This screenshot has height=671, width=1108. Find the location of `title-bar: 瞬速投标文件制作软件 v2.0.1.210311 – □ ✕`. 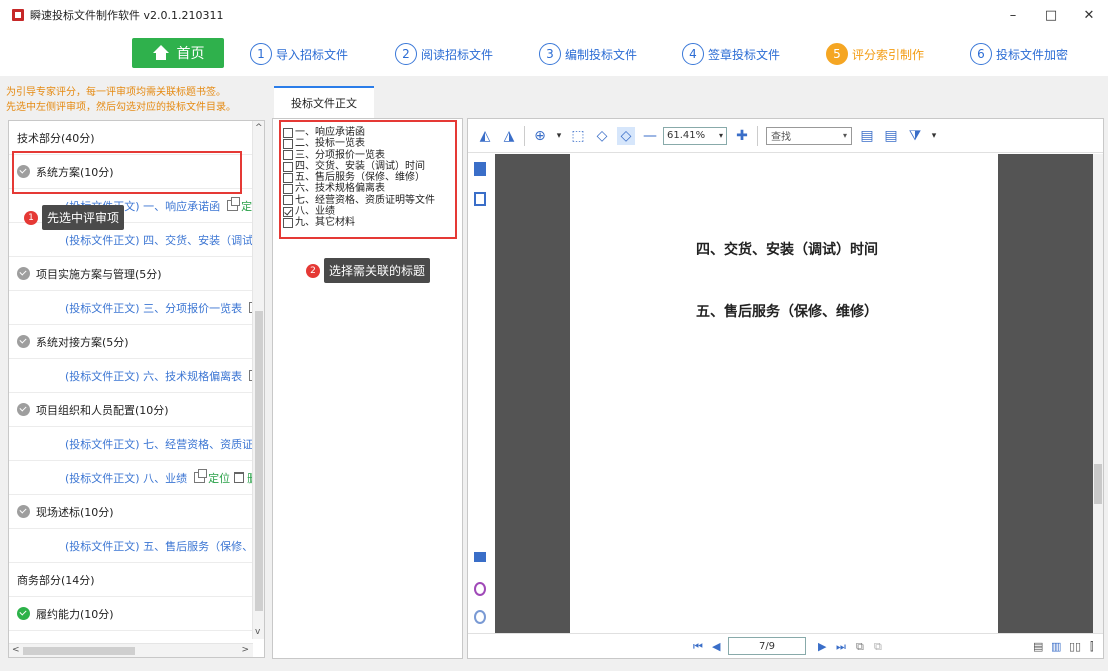

title-bar: 瞬速投标文件制作软件 v2.0.1.210311 – □ ✕ is located at coordinates (554, 15).